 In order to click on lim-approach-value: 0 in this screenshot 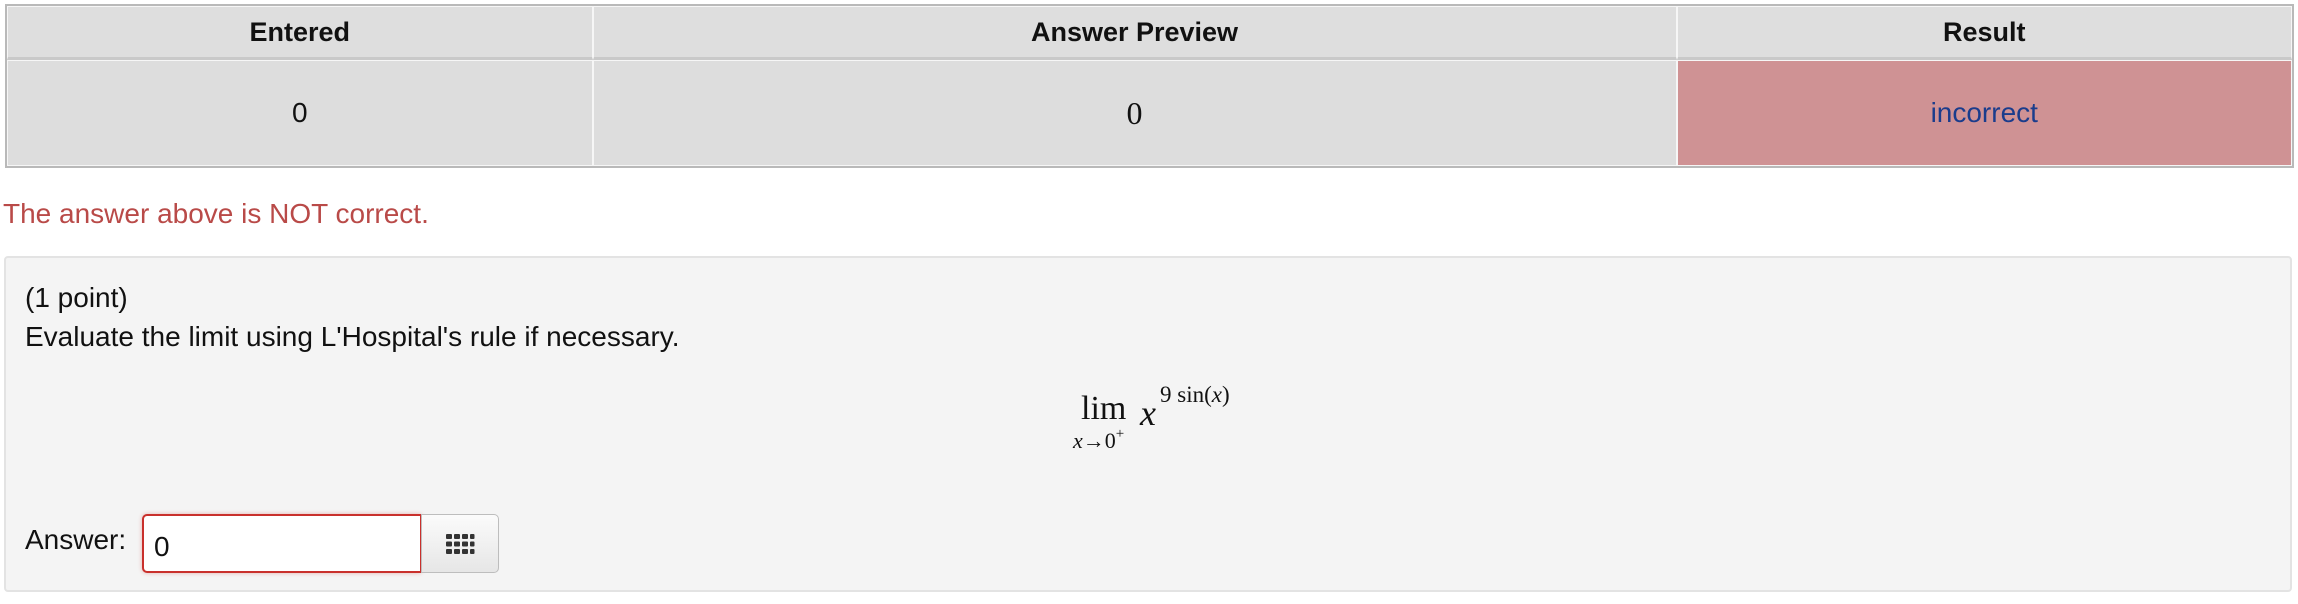, I will do `click(1110, 440)`.